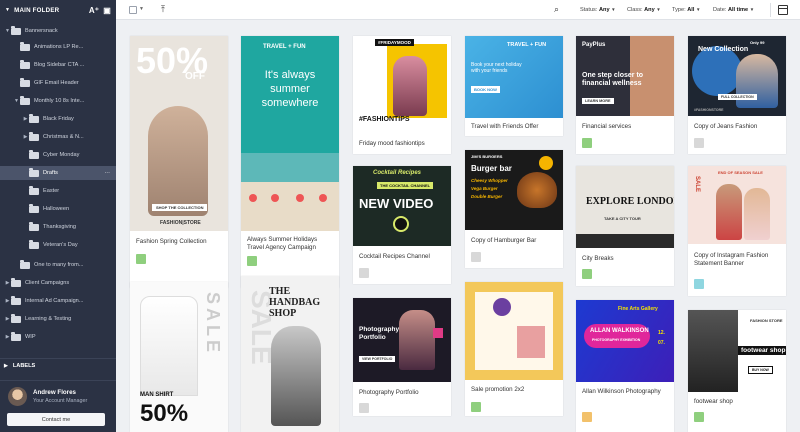 Image resolution: width=800 pixels, height=432 pixels. Describe the element at coordinates (556, 9) in the screenshot. I see `search-icon: ⌕` at that location.